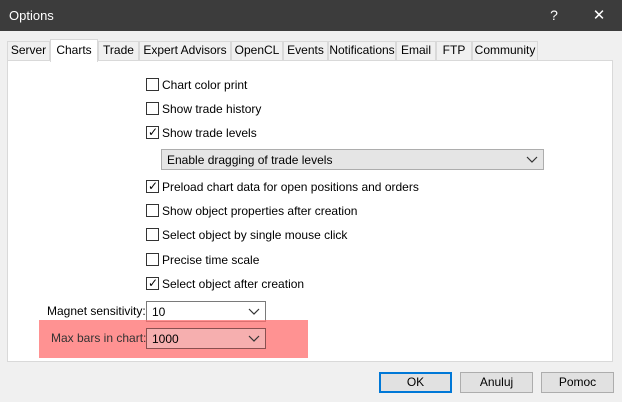  I want to click on option-label: Show trade levels, so click(209, 133).